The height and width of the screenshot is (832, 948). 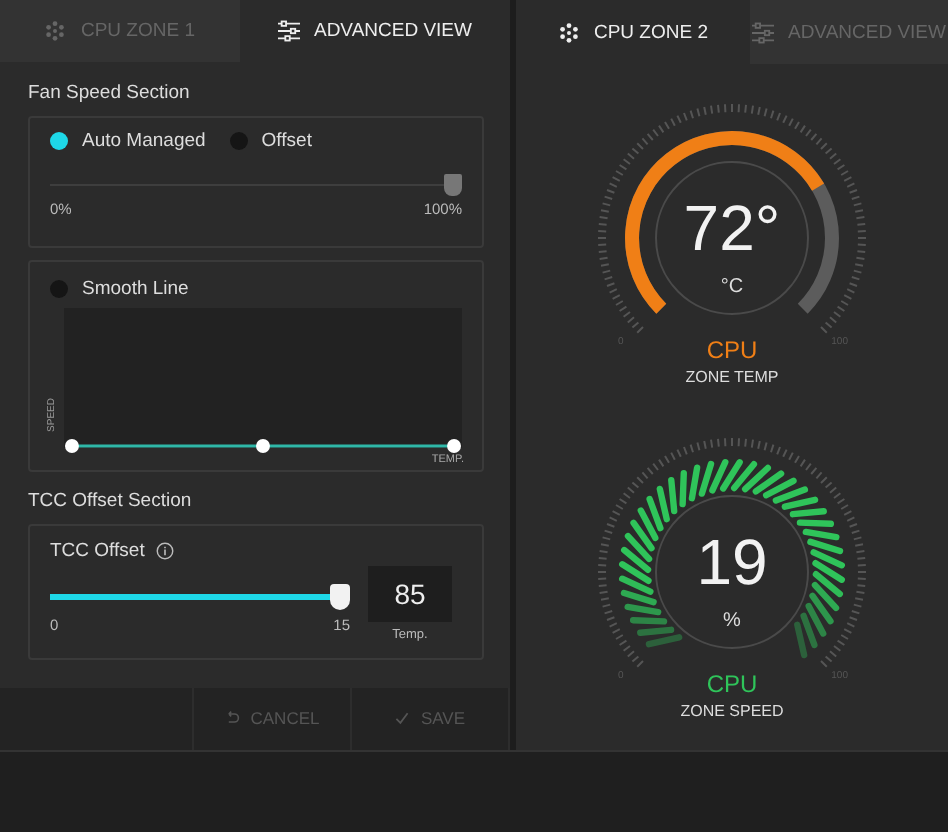 What do you see at coordinates (111, 501) in the screenshot?
I see `section-title: TCC Offset Section` at bounding box center [111, 501].